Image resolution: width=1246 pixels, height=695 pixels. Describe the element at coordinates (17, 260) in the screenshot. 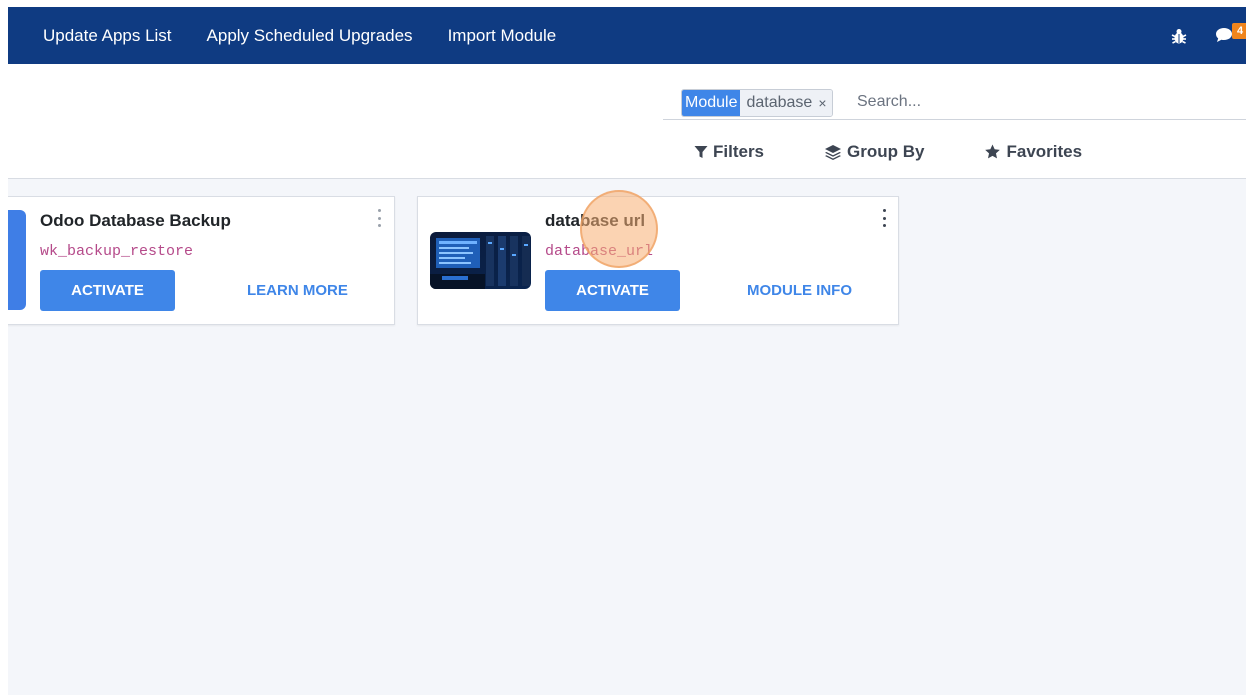

I see `module-icon` at that location.